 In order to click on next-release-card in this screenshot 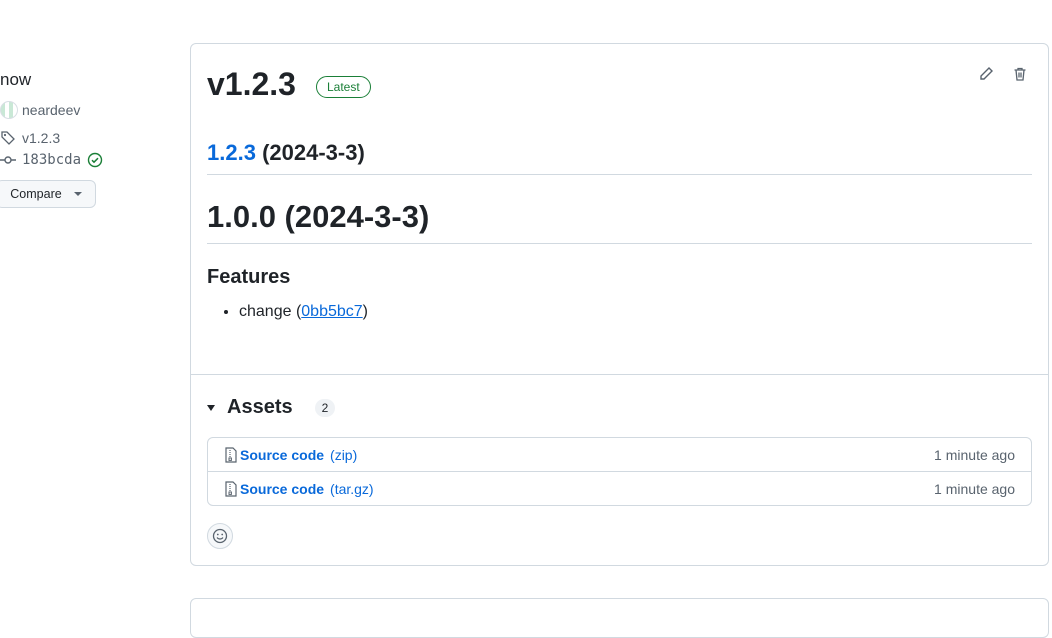, I will do `click(619, 618)`.